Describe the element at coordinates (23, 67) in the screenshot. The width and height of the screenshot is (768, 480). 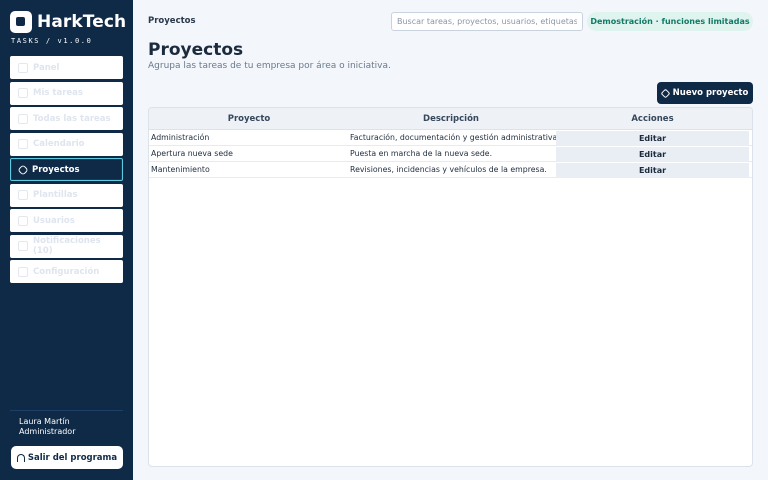
I see `dashboard-icon` at that location.